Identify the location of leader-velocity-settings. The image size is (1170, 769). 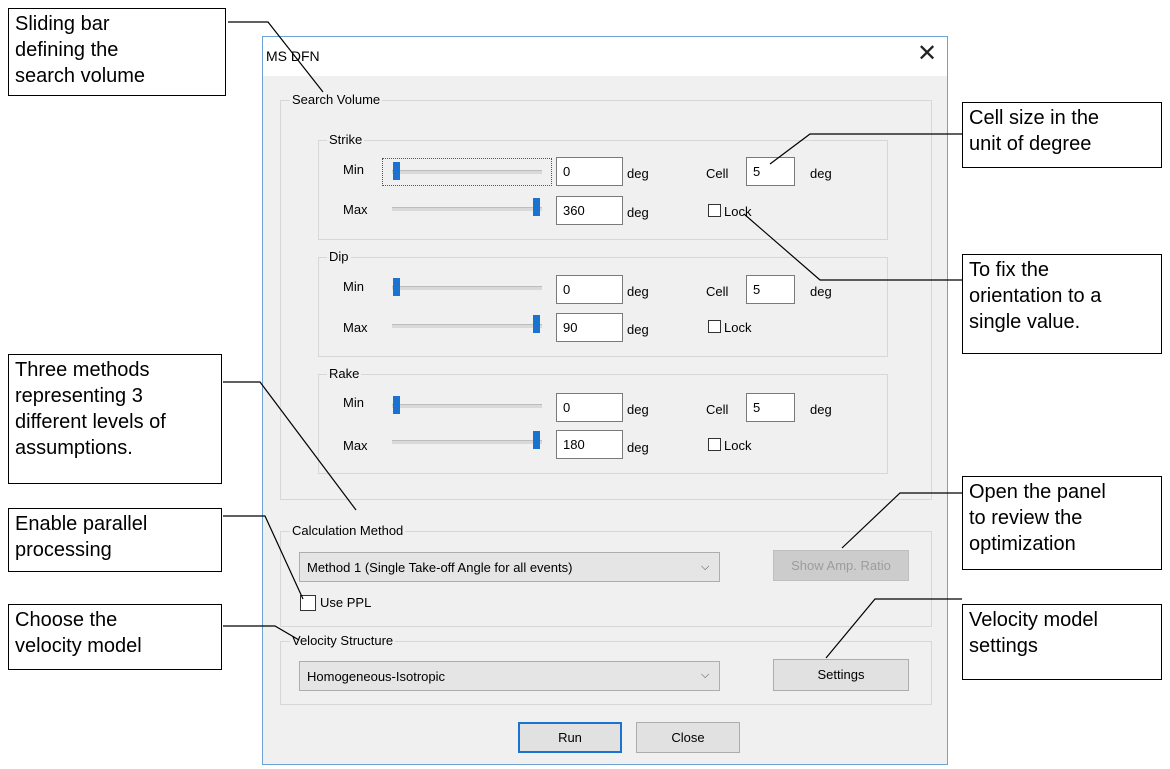
(893, 628).